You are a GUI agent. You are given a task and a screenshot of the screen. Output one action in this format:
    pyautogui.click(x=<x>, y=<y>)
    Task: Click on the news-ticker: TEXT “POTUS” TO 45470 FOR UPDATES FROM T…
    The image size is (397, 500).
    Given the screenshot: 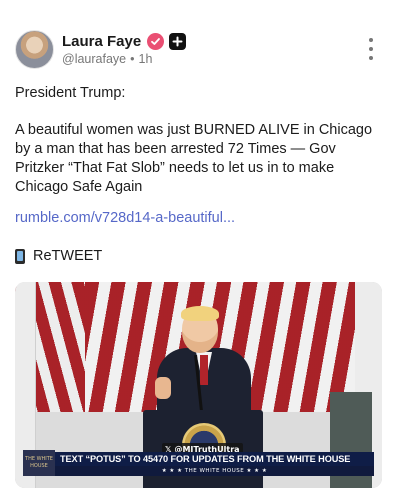 What is the action you would take?
    pyautogui.click(x=214, y=459)
    